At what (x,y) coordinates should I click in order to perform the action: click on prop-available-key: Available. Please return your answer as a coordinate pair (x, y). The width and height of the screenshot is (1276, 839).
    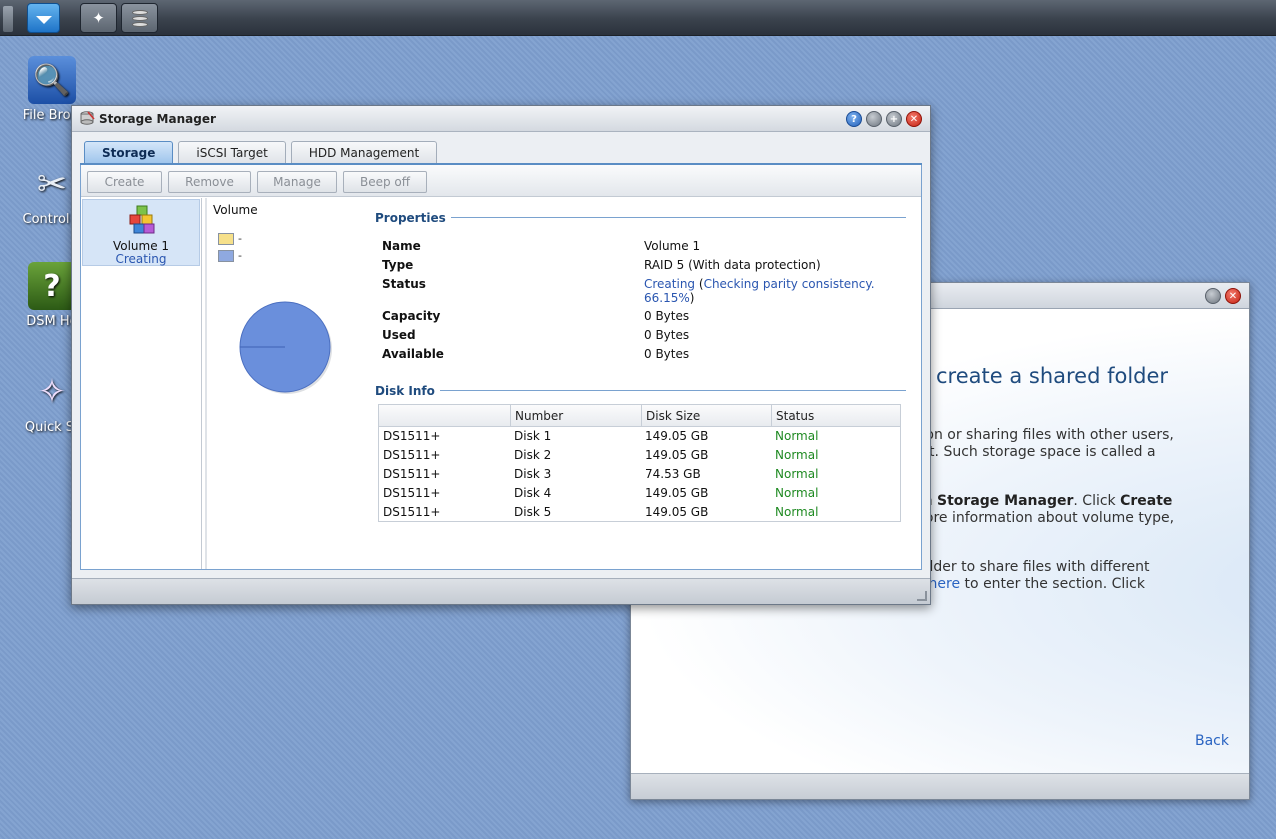
    Looking at the image, I should click on (413, 354).